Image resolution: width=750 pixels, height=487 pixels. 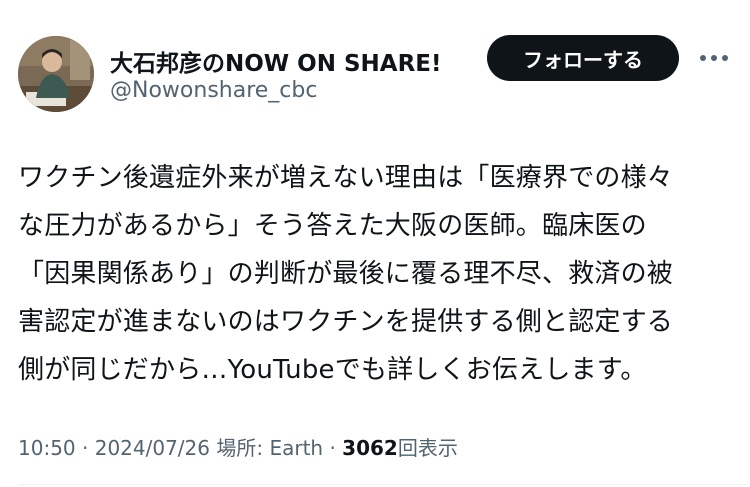 What do you see at coordinates (47, 448) in the screenshot?
I see `tweet-time: 10:50` at bounding box center [47, 448].